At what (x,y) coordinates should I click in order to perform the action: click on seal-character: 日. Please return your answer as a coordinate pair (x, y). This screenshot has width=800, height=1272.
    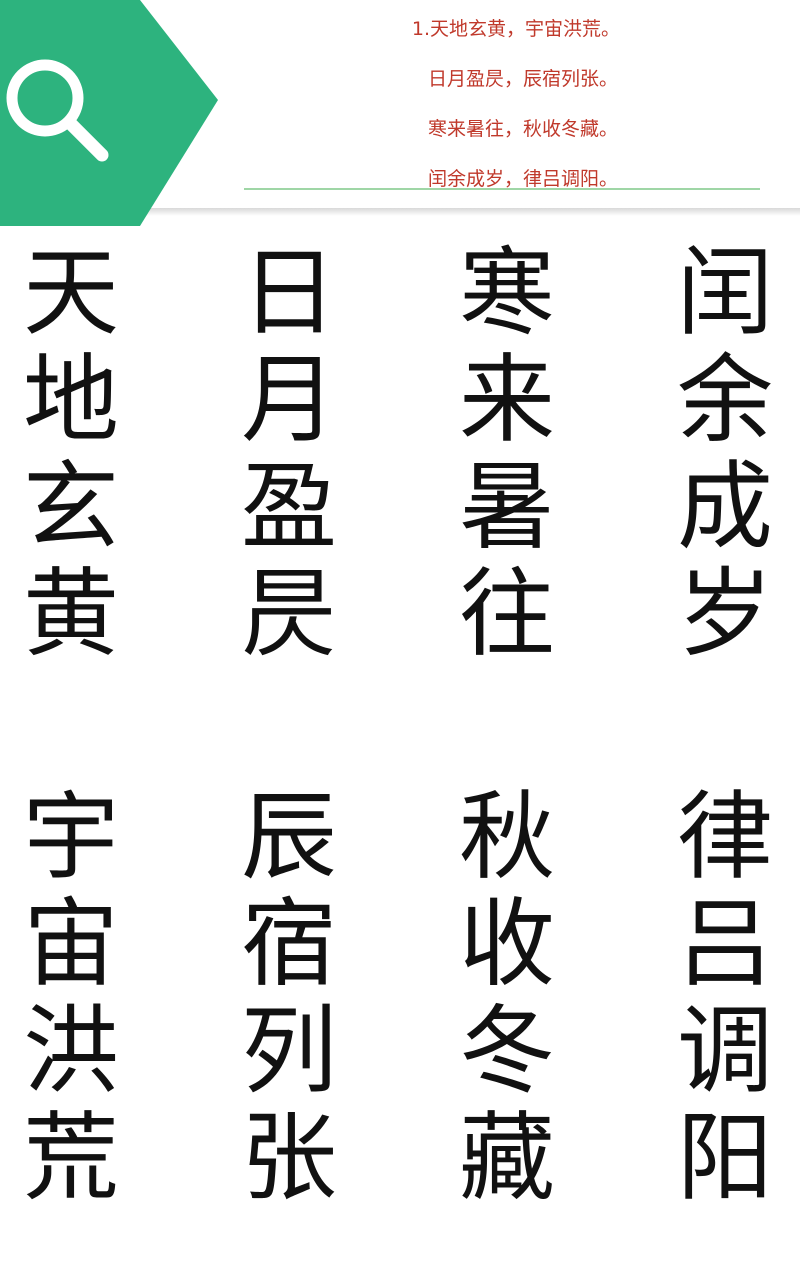
    Looking at the image, I should click on (289, 293).